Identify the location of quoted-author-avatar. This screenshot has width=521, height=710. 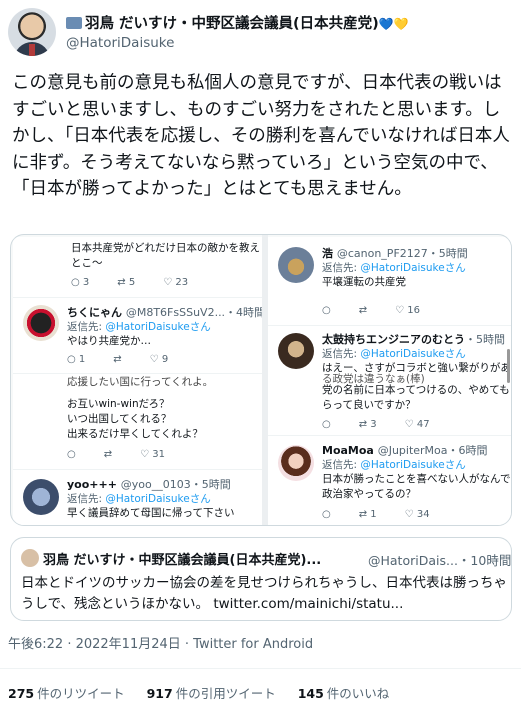
(30, 558).